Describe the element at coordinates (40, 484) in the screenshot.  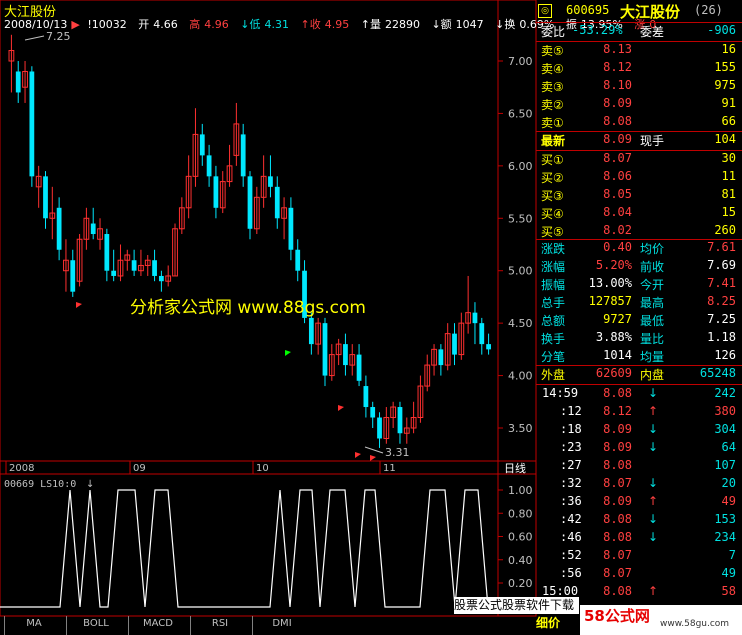
I see `indicator-title: 00669 LS10:0` at that location.